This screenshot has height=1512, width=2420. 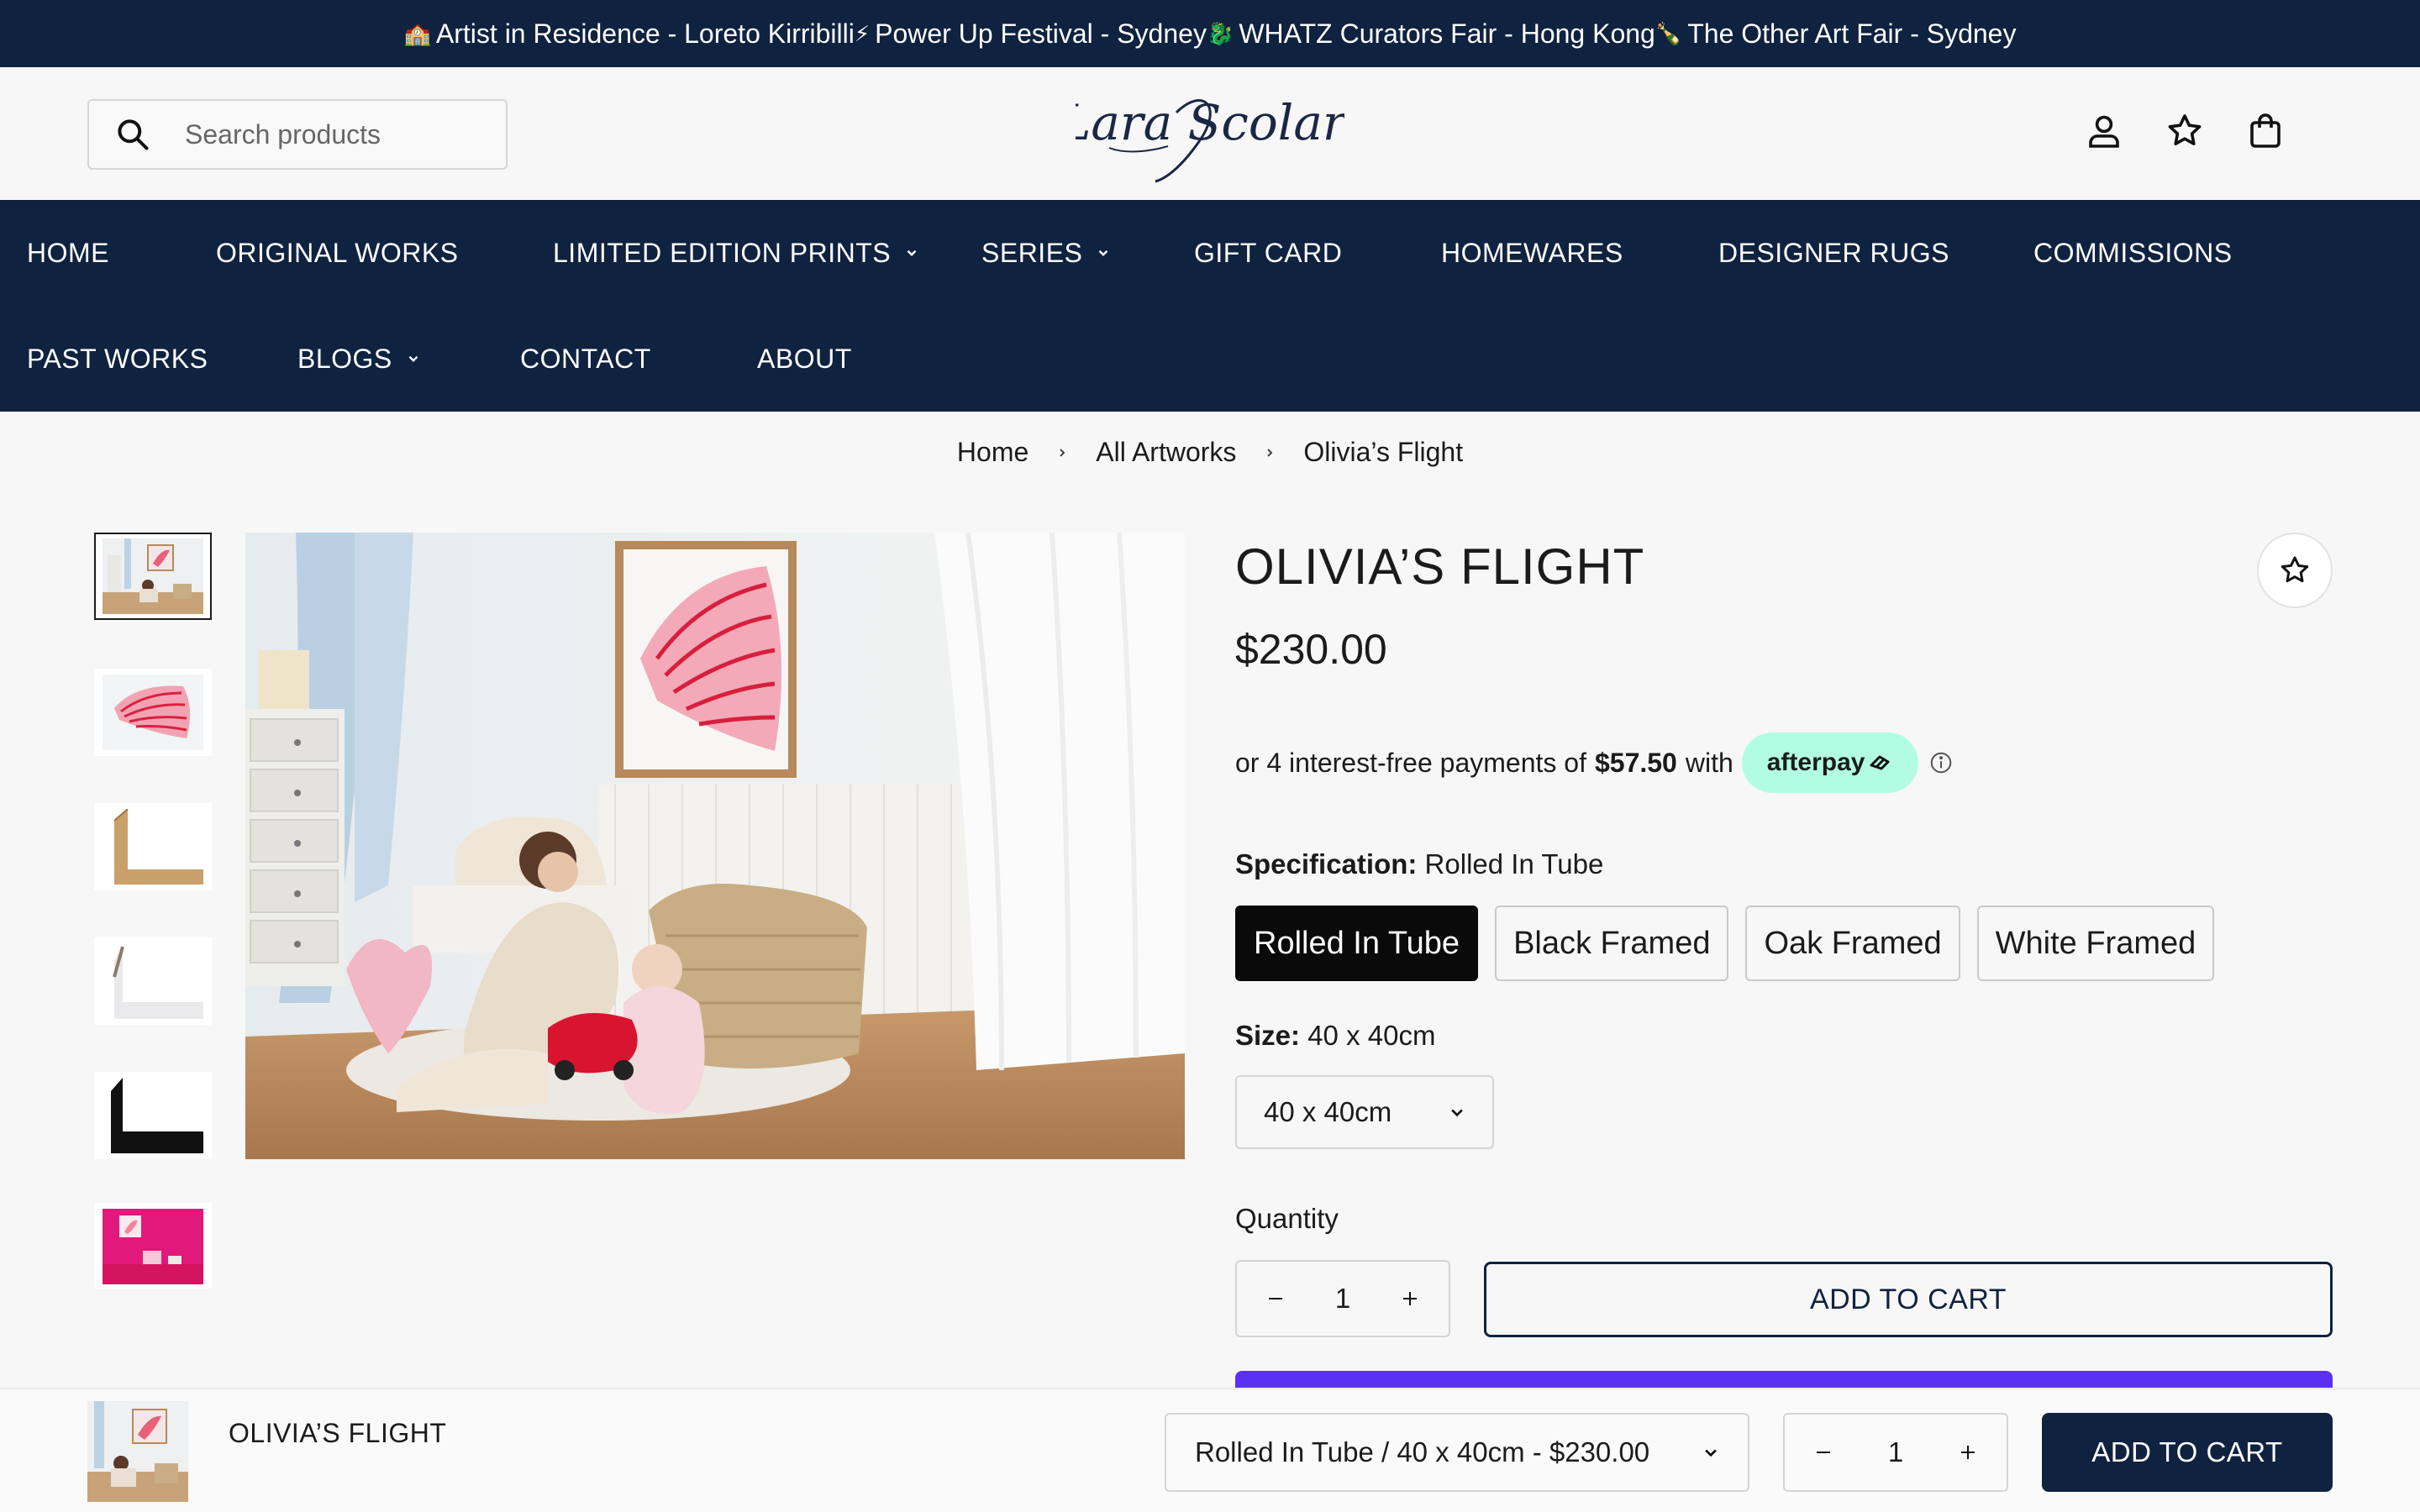 What do you see at coordinates (1311, 649) in the screenshot?
I see `product-price: $230.00` at bounding box center [1311, 649].